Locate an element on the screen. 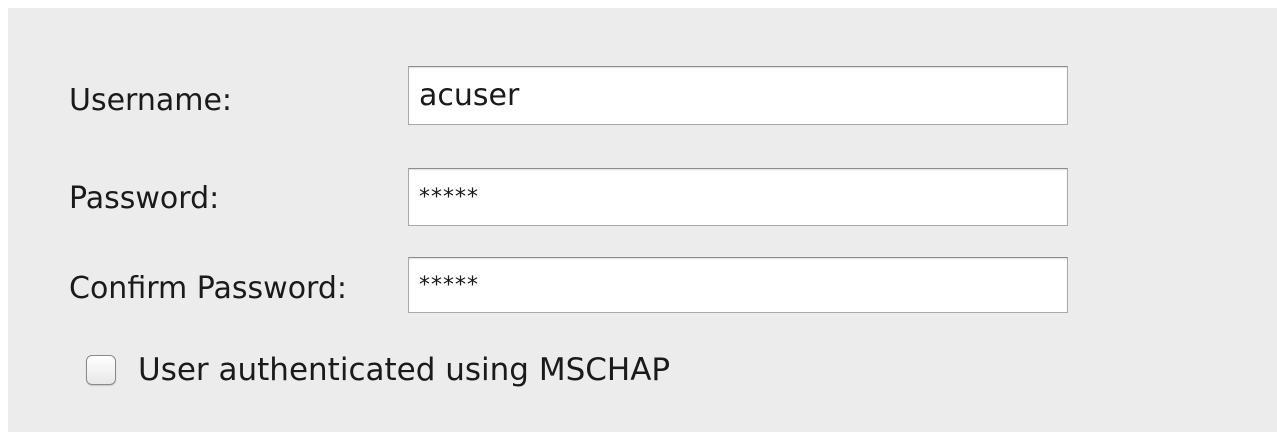 Image resolution: width=1277 pixels, height=432 pixels. mschap-checkbox-row: User authenticated using MSCHAP is located at coordinates (378, 370).